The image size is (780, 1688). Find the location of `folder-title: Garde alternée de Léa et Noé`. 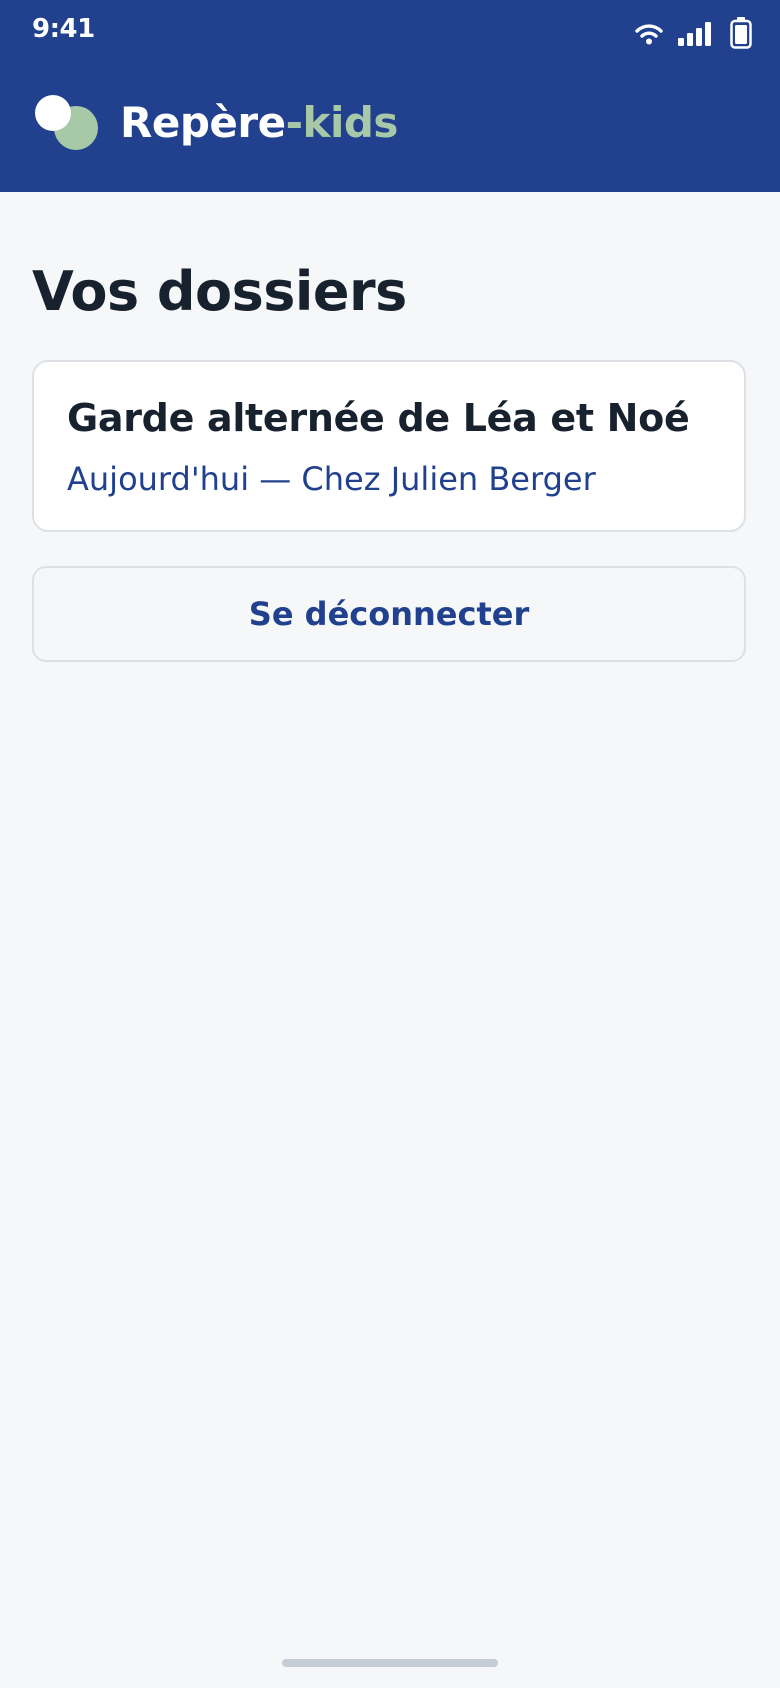

folder-title: Garde alternée de Léa et Noé is located at coordinates (378, 418).